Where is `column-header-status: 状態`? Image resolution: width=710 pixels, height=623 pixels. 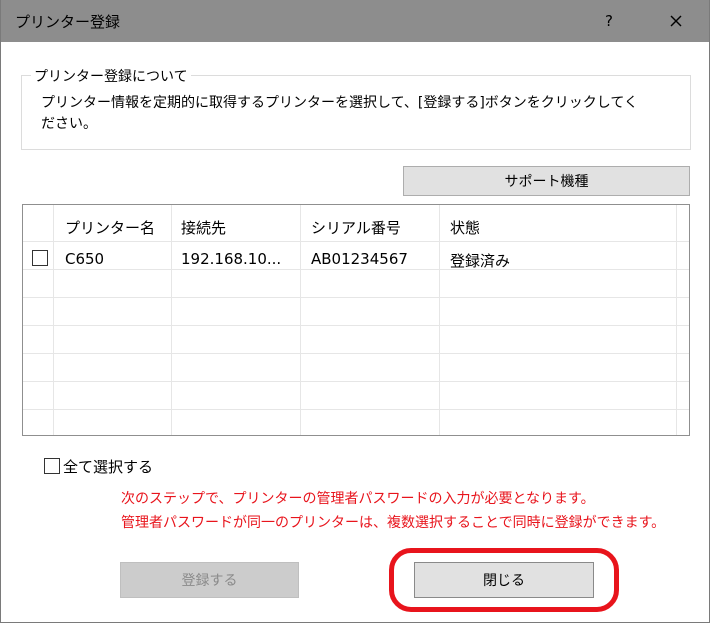
column-header-status: 状態 is located at coordinates (465, 227).